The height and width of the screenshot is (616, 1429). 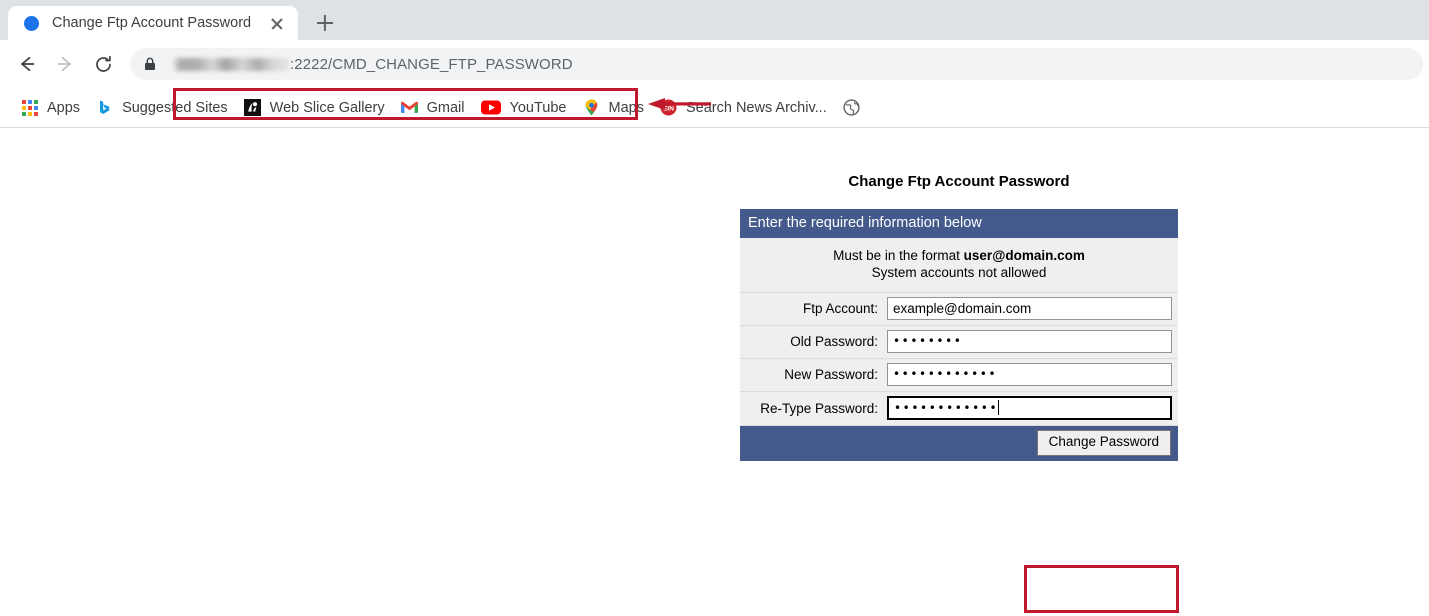 I want to click on note-line1-prefix: Must be in the format, so click(x=898, y=255).